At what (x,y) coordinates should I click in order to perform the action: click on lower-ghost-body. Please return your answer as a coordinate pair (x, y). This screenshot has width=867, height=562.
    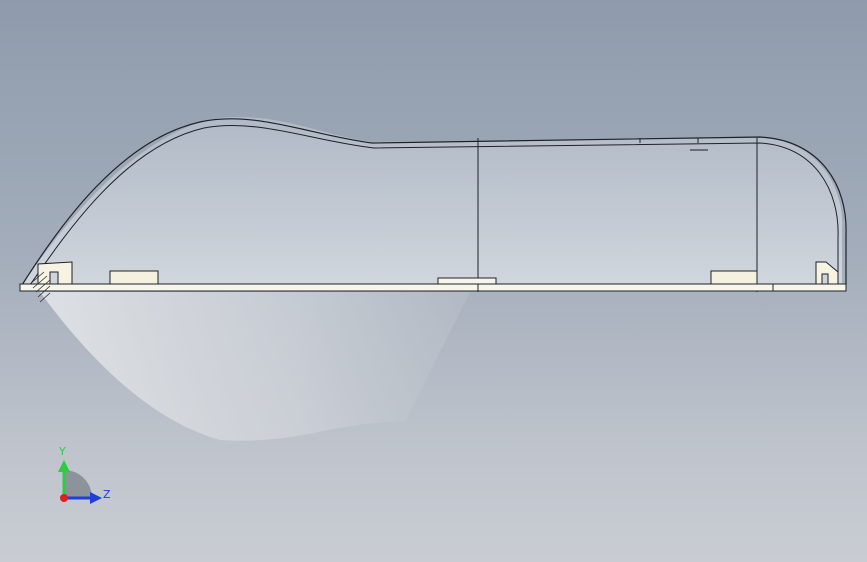
    Looking at the image, I should click on (255, 366).